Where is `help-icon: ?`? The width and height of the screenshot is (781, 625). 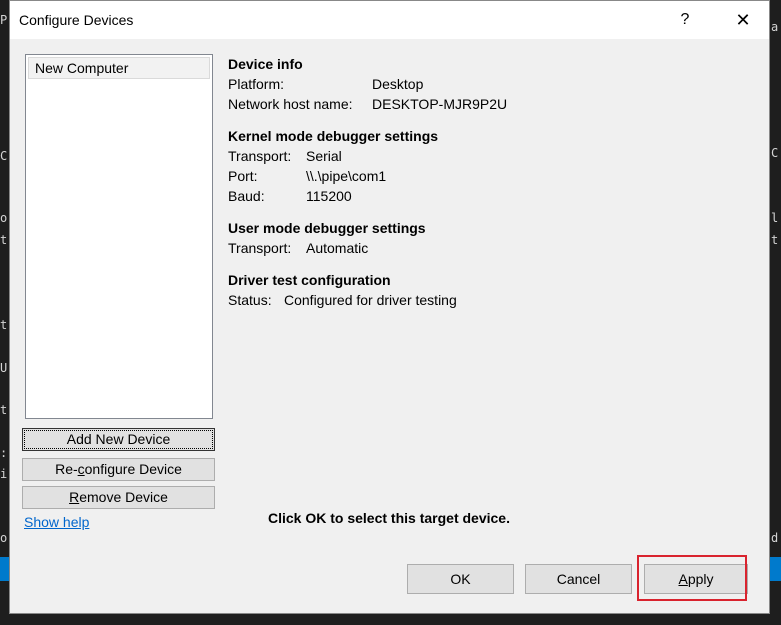 help-icon: ? is located at coordinates (685, 20).